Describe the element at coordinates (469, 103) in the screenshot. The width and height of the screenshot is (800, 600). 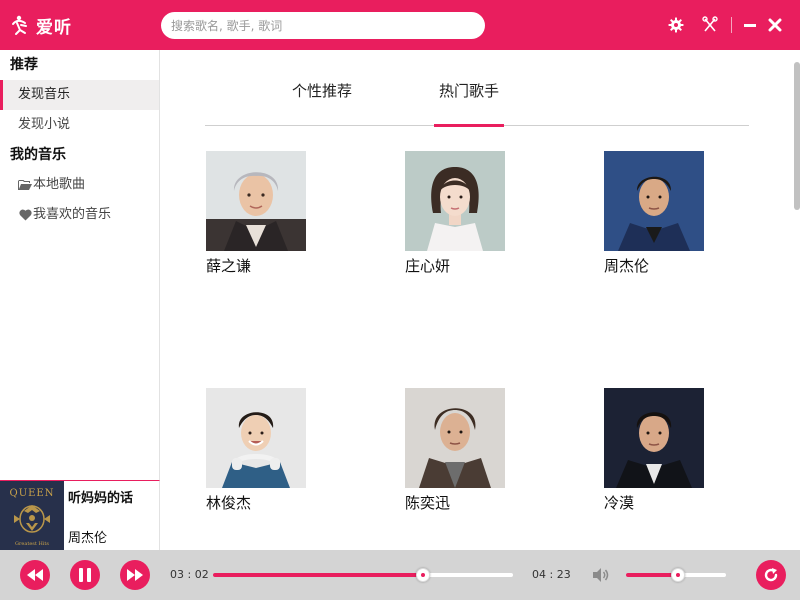
I see `tab-hot-artists: 热门歌手` at that location.